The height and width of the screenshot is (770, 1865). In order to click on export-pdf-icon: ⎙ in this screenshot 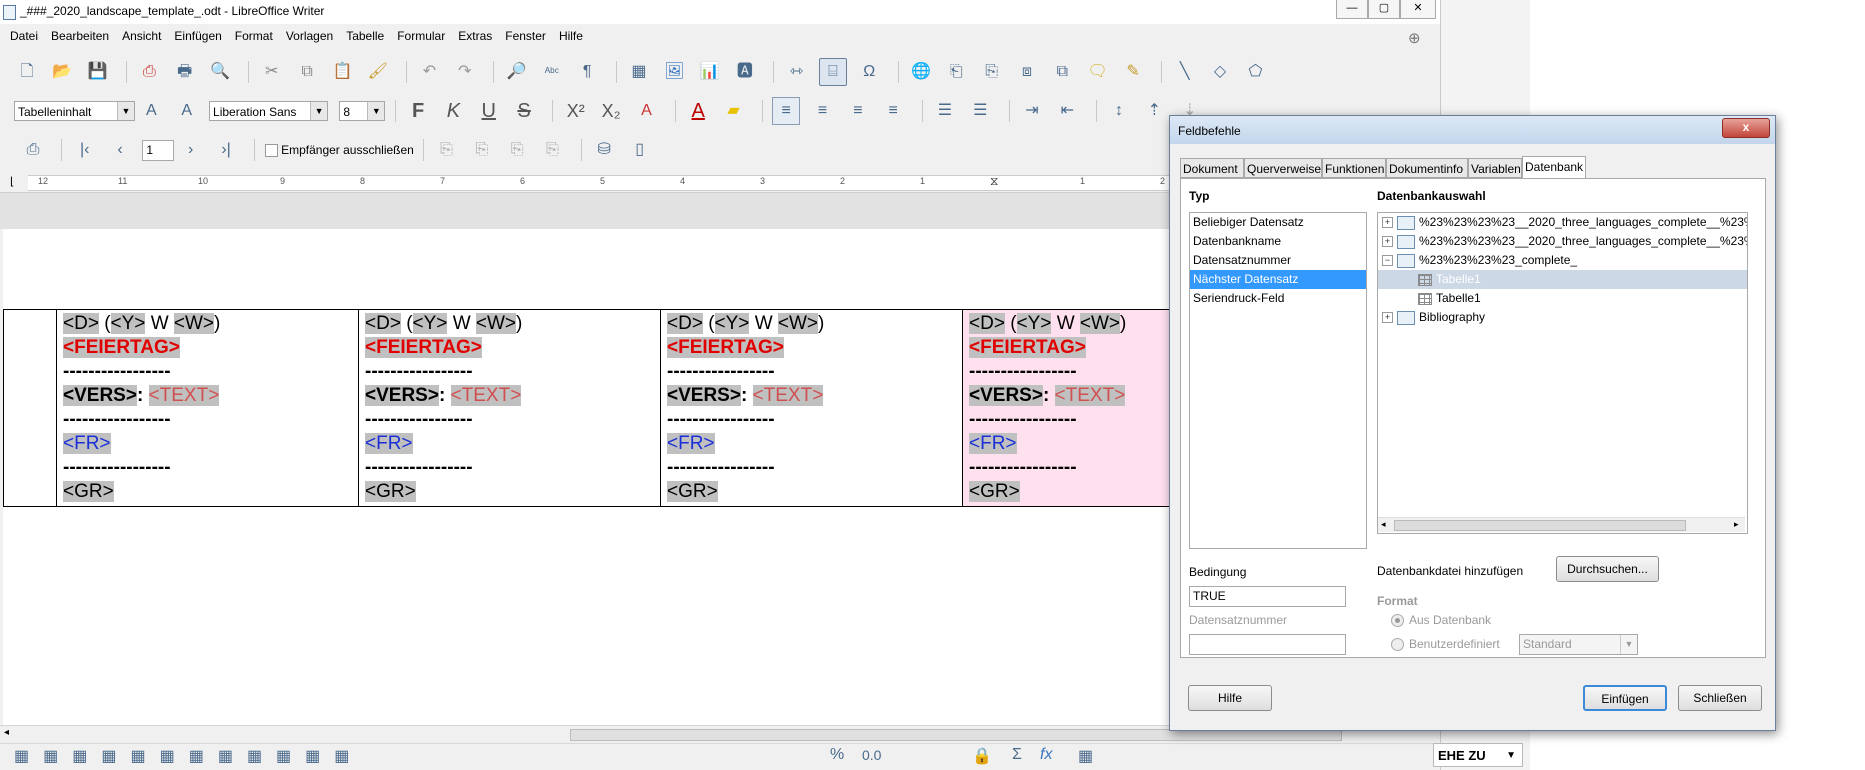, I will do `click(149, 72)`.